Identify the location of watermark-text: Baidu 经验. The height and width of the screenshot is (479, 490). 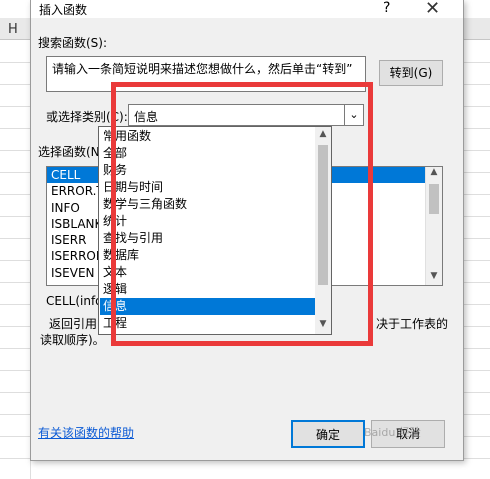
(392, 432).